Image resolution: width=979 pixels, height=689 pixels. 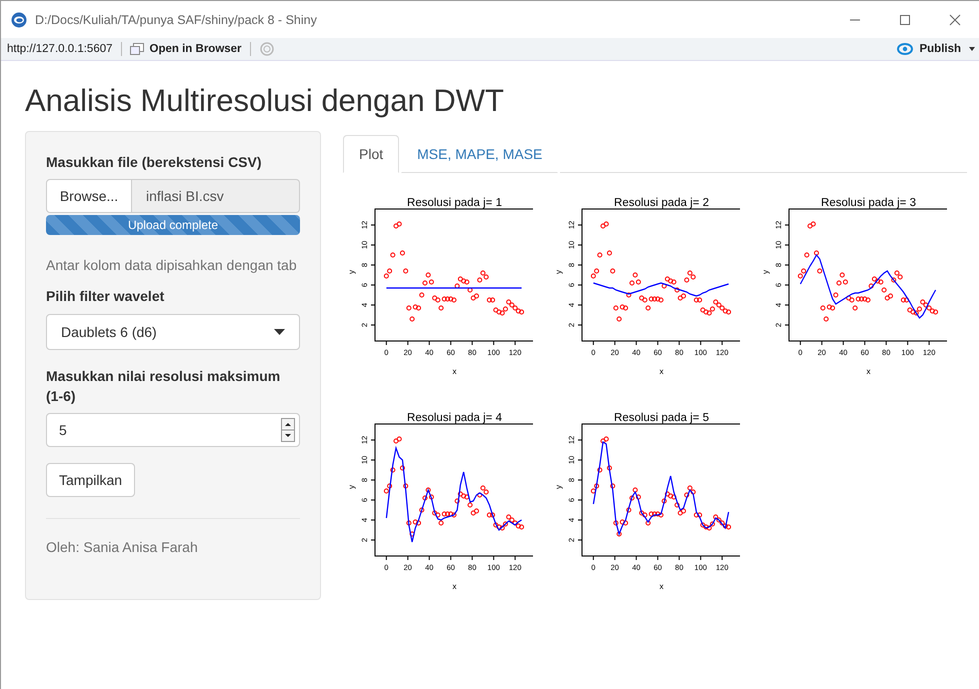 What do you see at coordinates (479, 154) in the screenshot?
I see `tab: MSE, MAPE, MASE` at bounding box center [479, 154].